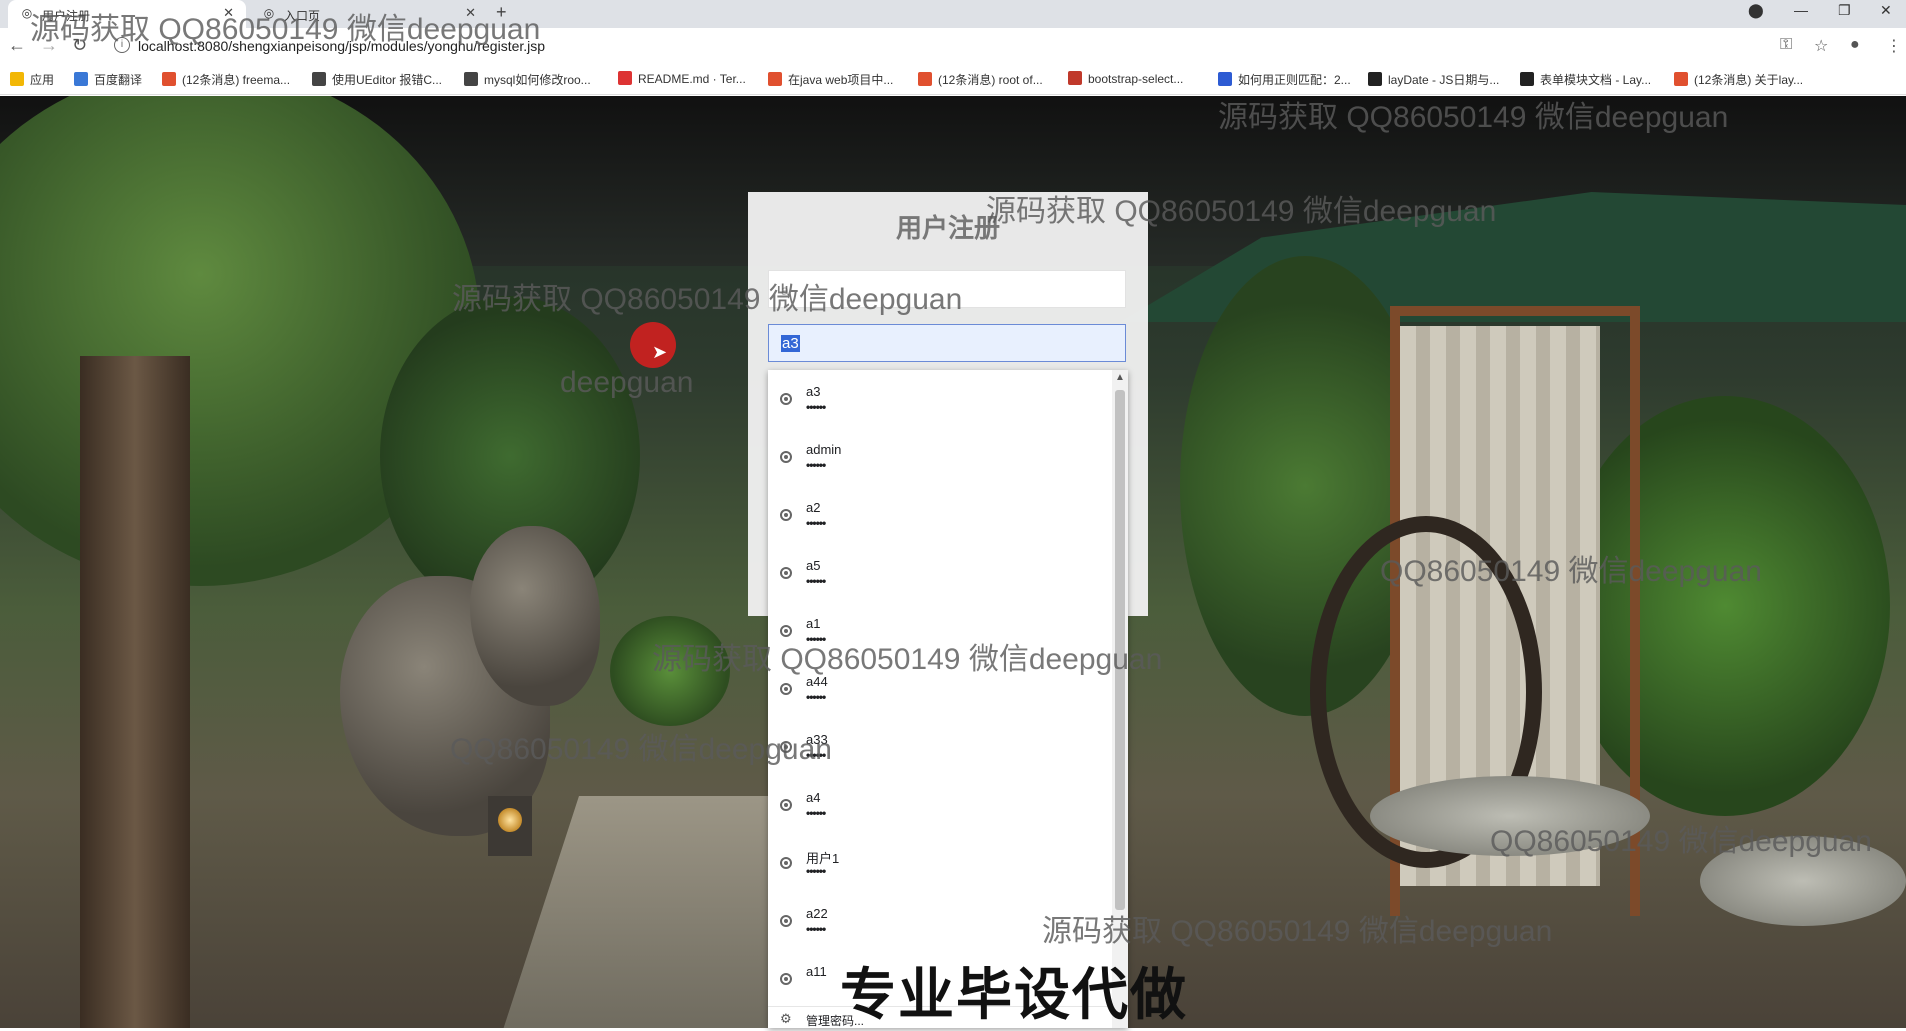 This screenshot has width=1906, height=1031. What do you see at coordinates (501, 12) in the screenshot?
I see `new-tab-button: +` at bounding box center [501, 12].